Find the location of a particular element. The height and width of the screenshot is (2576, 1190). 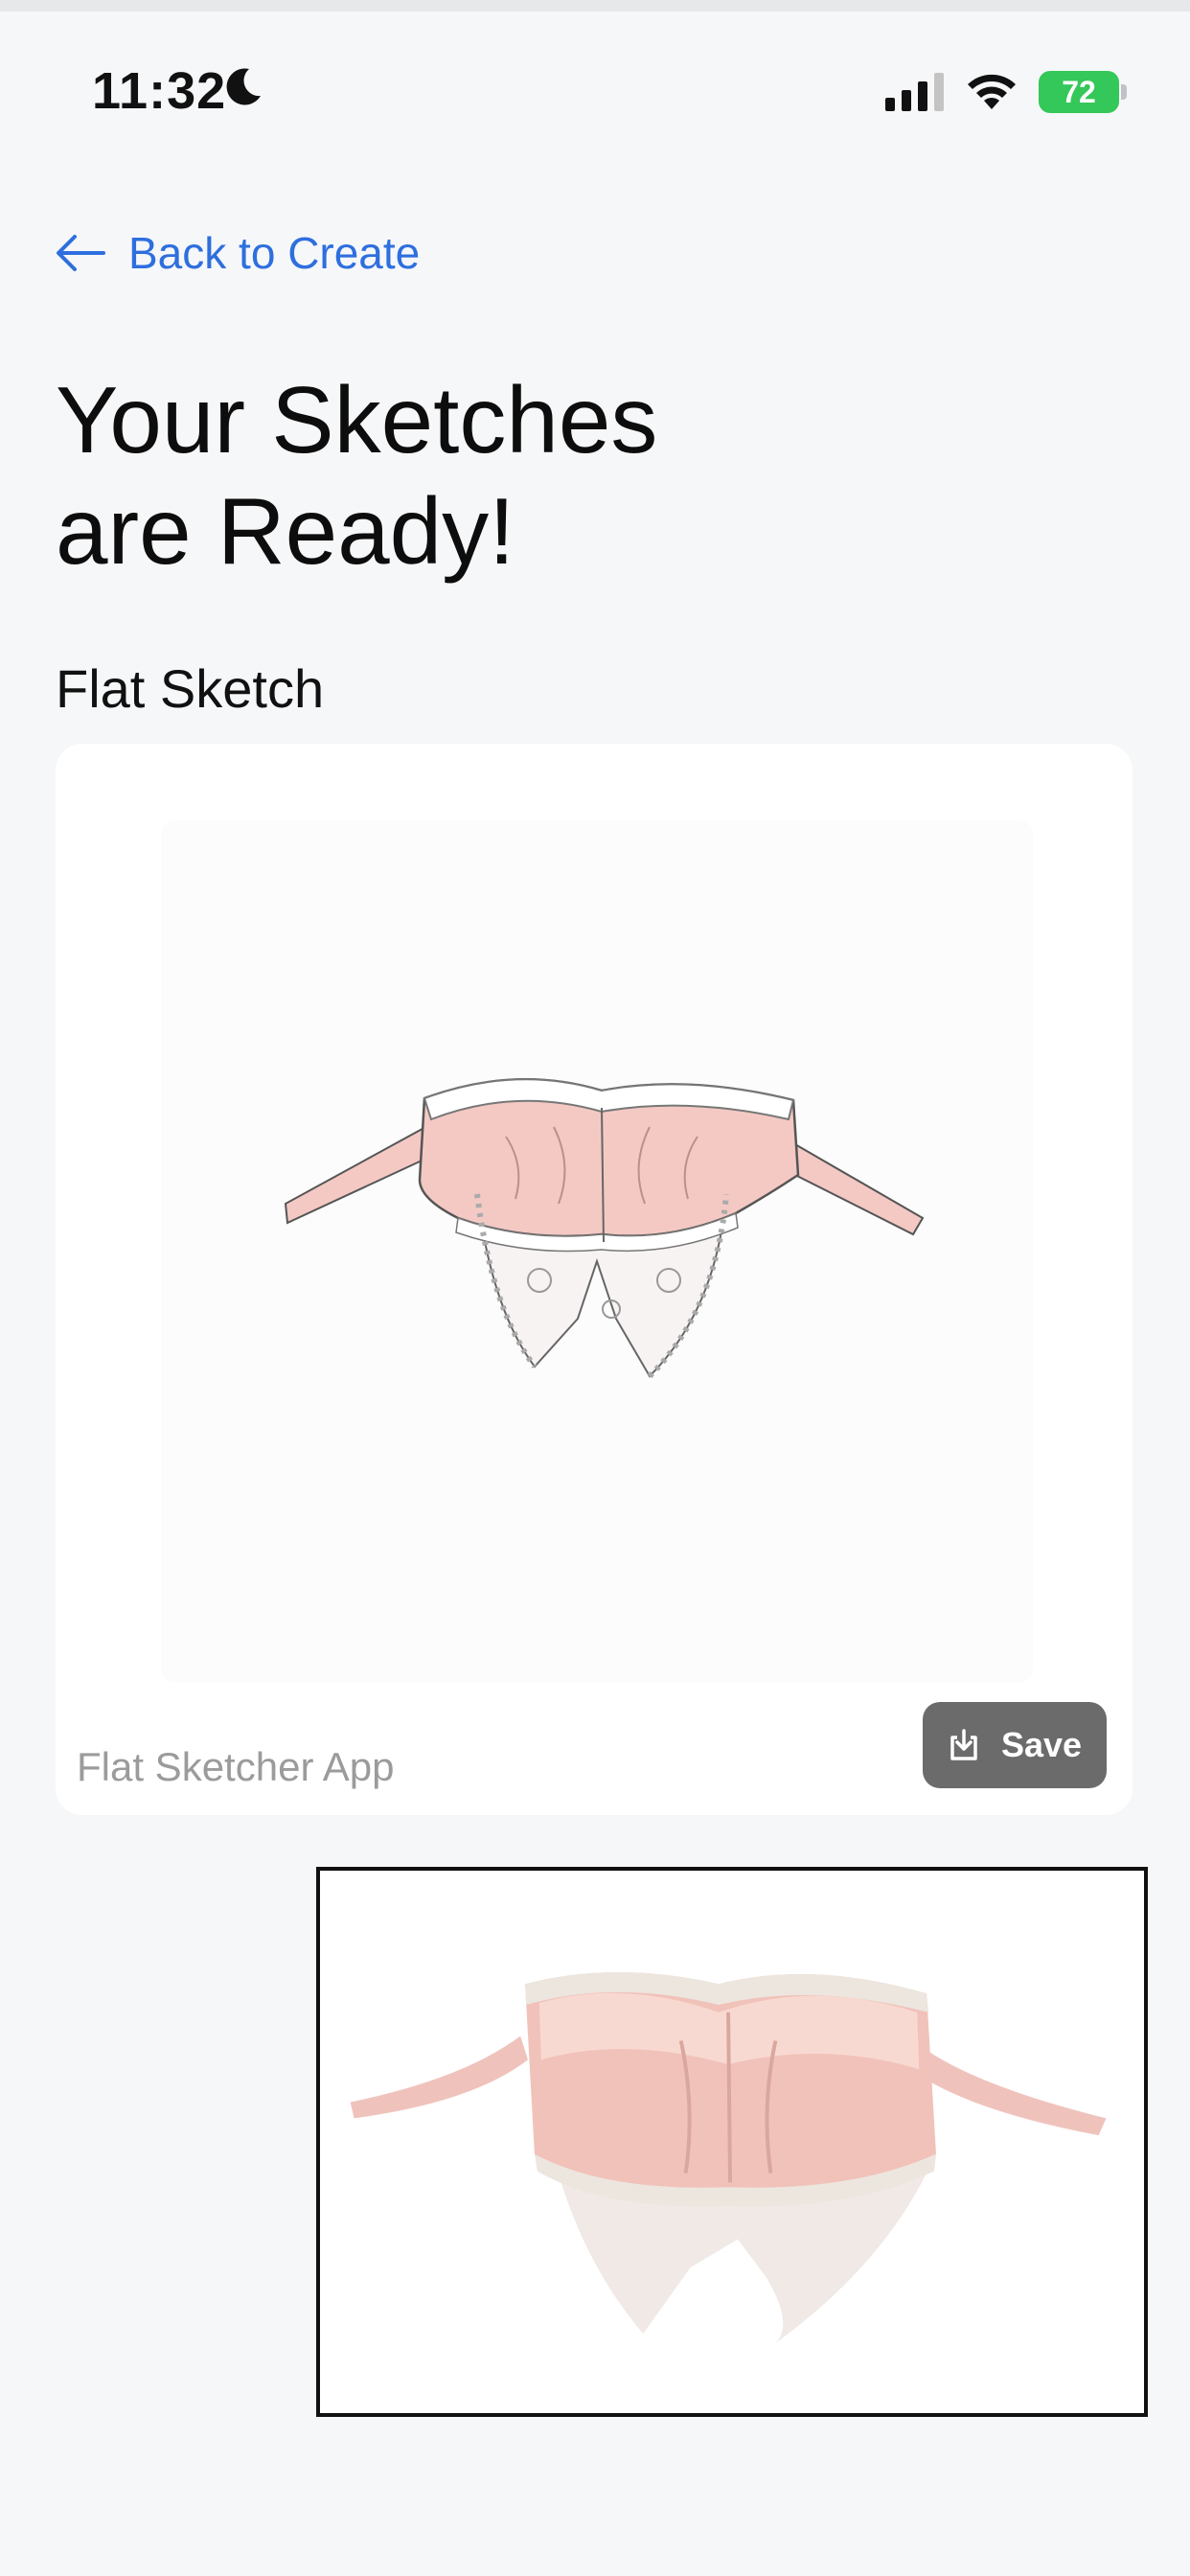

battery-level: 72 is located at coordinates (1079, 92).